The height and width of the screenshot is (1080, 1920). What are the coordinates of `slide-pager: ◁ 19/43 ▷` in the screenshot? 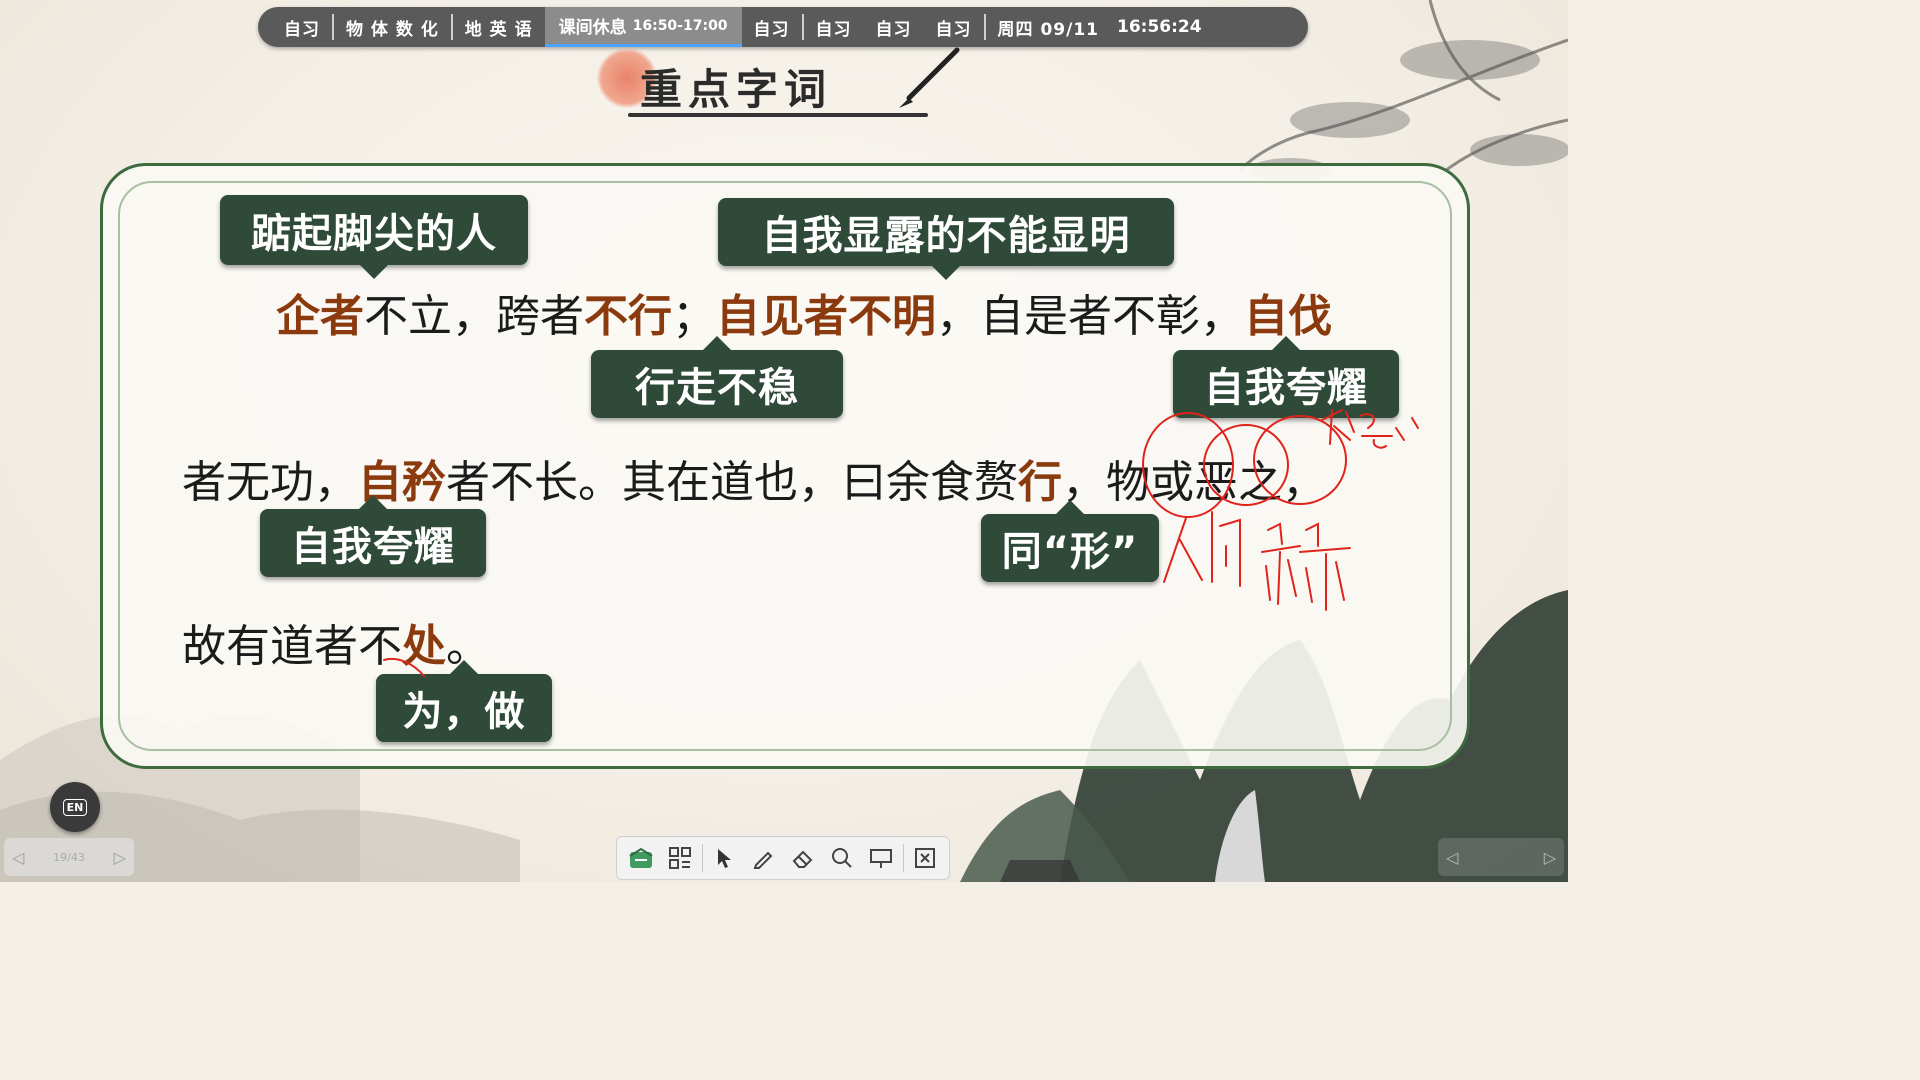 It's located at (69, 857).